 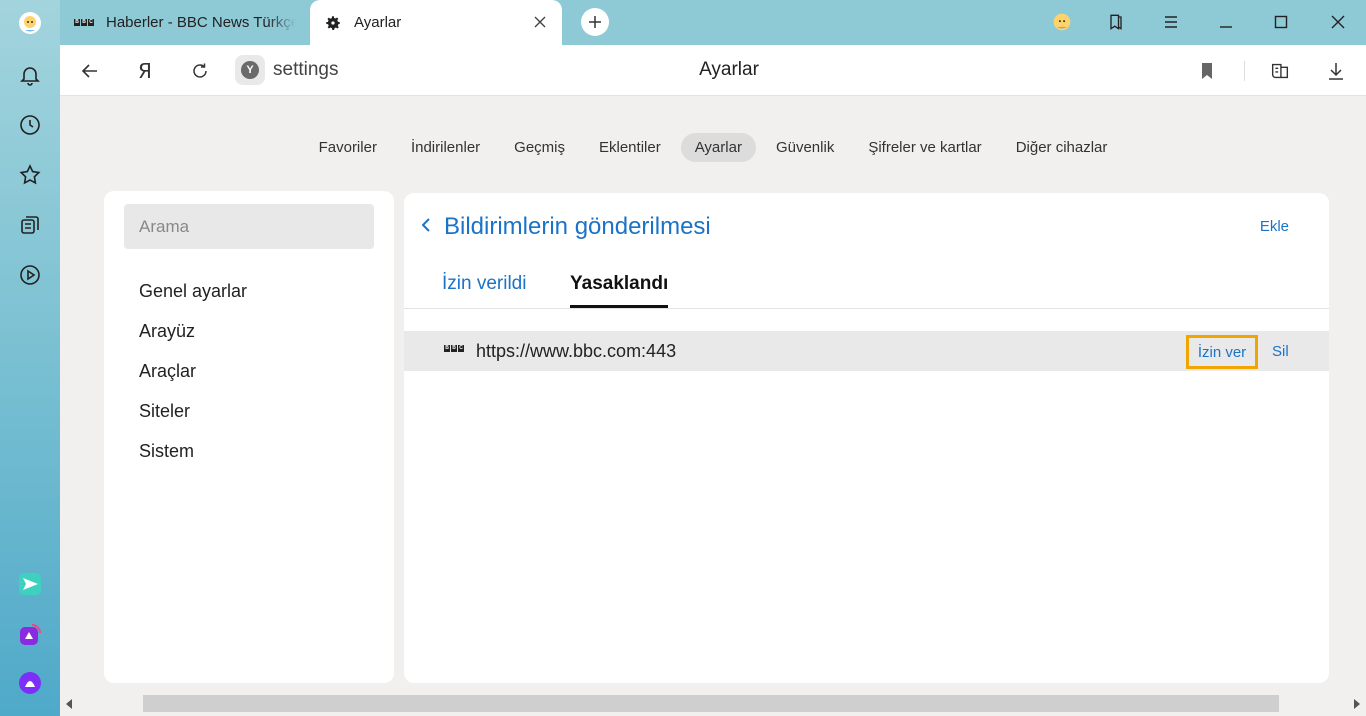 I want to click on minimize-icon, so click(x=1226, y=22).